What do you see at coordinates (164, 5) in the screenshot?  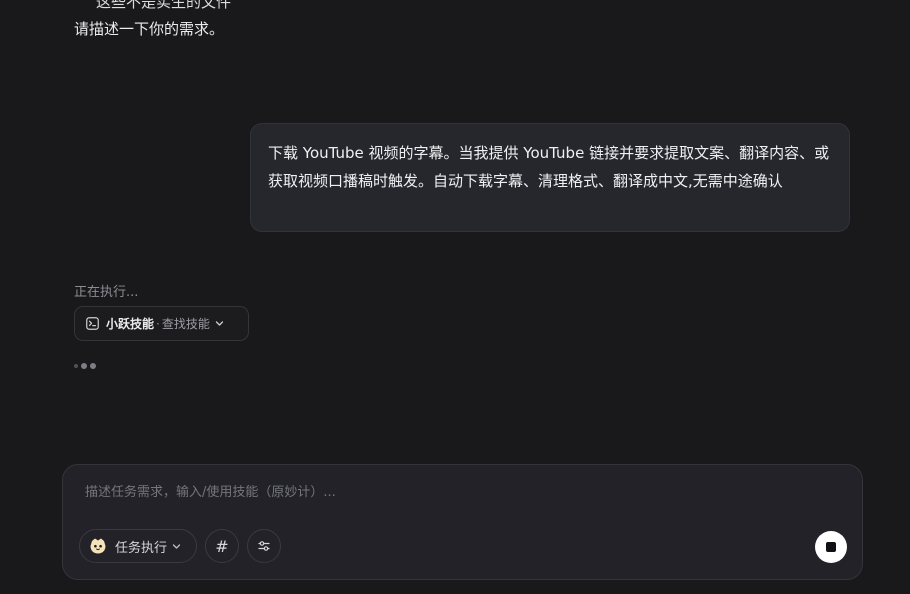 I see `clipped-message-line: 这些不是实生的文件` at bounding box center [164, 5].